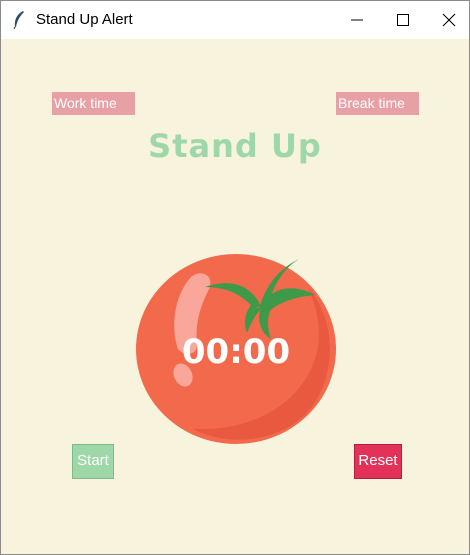 Image resolution: width=470 pixels, height=555 pixels. Describe the element at coordinates (84, 19) in the screenshot. I see `window-title: Stand Up Alert` at that location.